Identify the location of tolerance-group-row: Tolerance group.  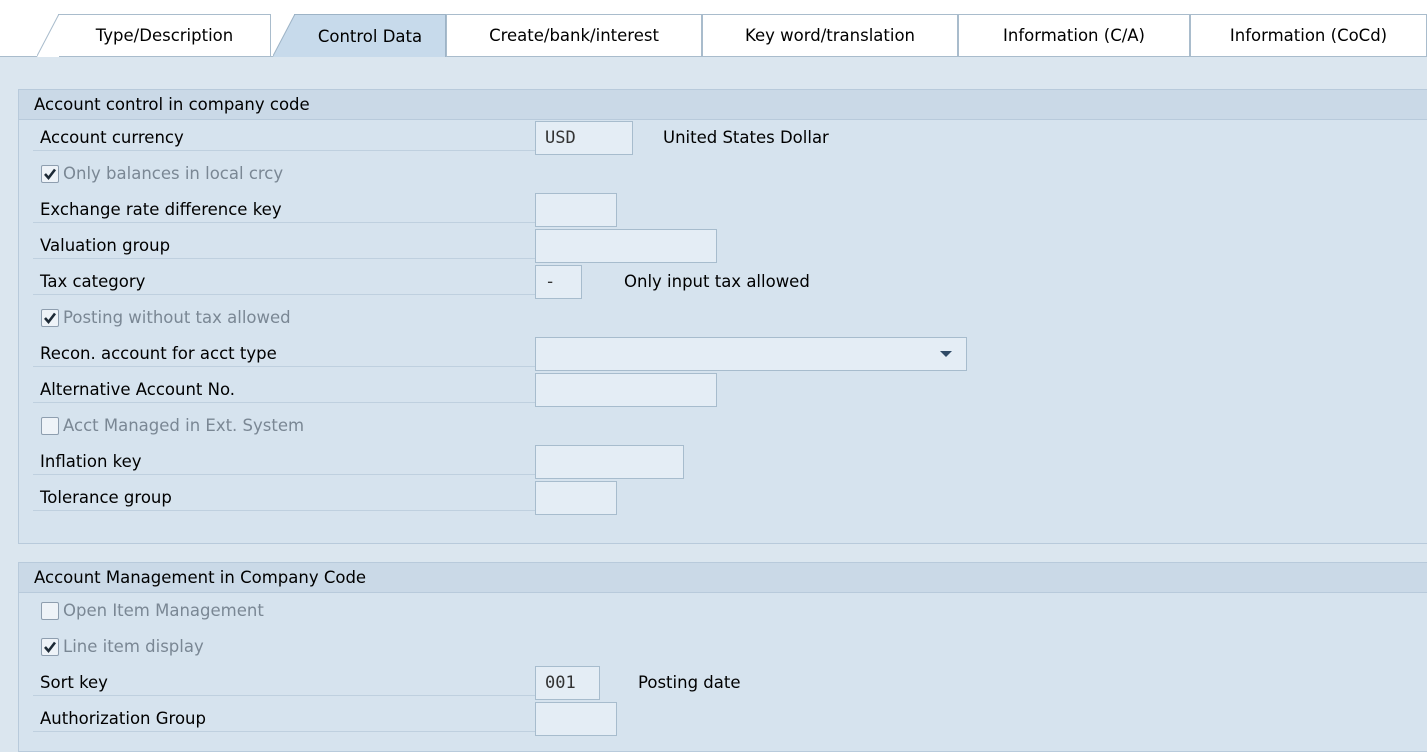
(730, 498).